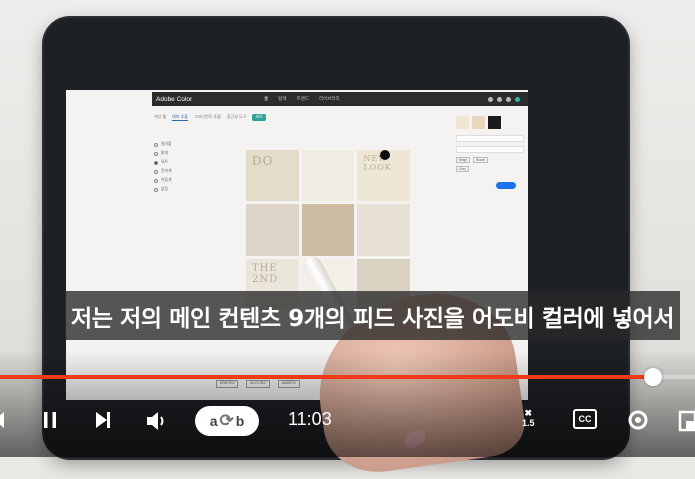 This screenshot has width=695, height=479. I want to click on tab-accessibility: 접근성 도구, so click(237, 117).